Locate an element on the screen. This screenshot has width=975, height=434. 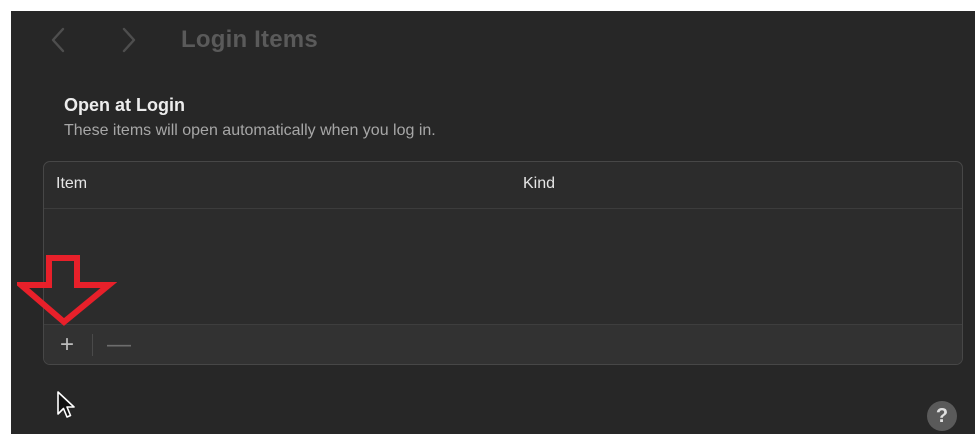
back-button is located at coordinates (58, 40).